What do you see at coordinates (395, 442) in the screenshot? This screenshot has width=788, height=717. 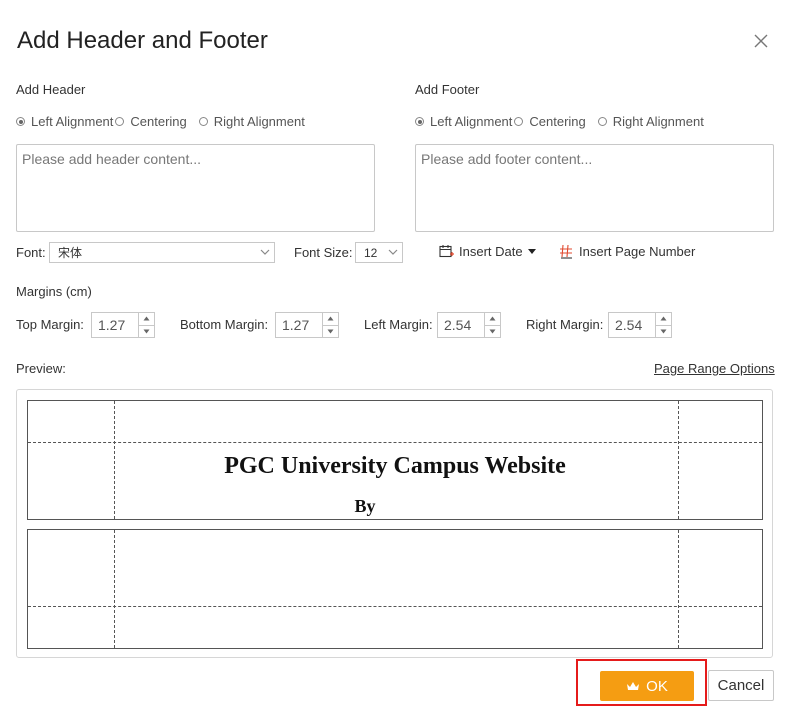 I see `header-margin-guide` at bounding box center [395, 442].